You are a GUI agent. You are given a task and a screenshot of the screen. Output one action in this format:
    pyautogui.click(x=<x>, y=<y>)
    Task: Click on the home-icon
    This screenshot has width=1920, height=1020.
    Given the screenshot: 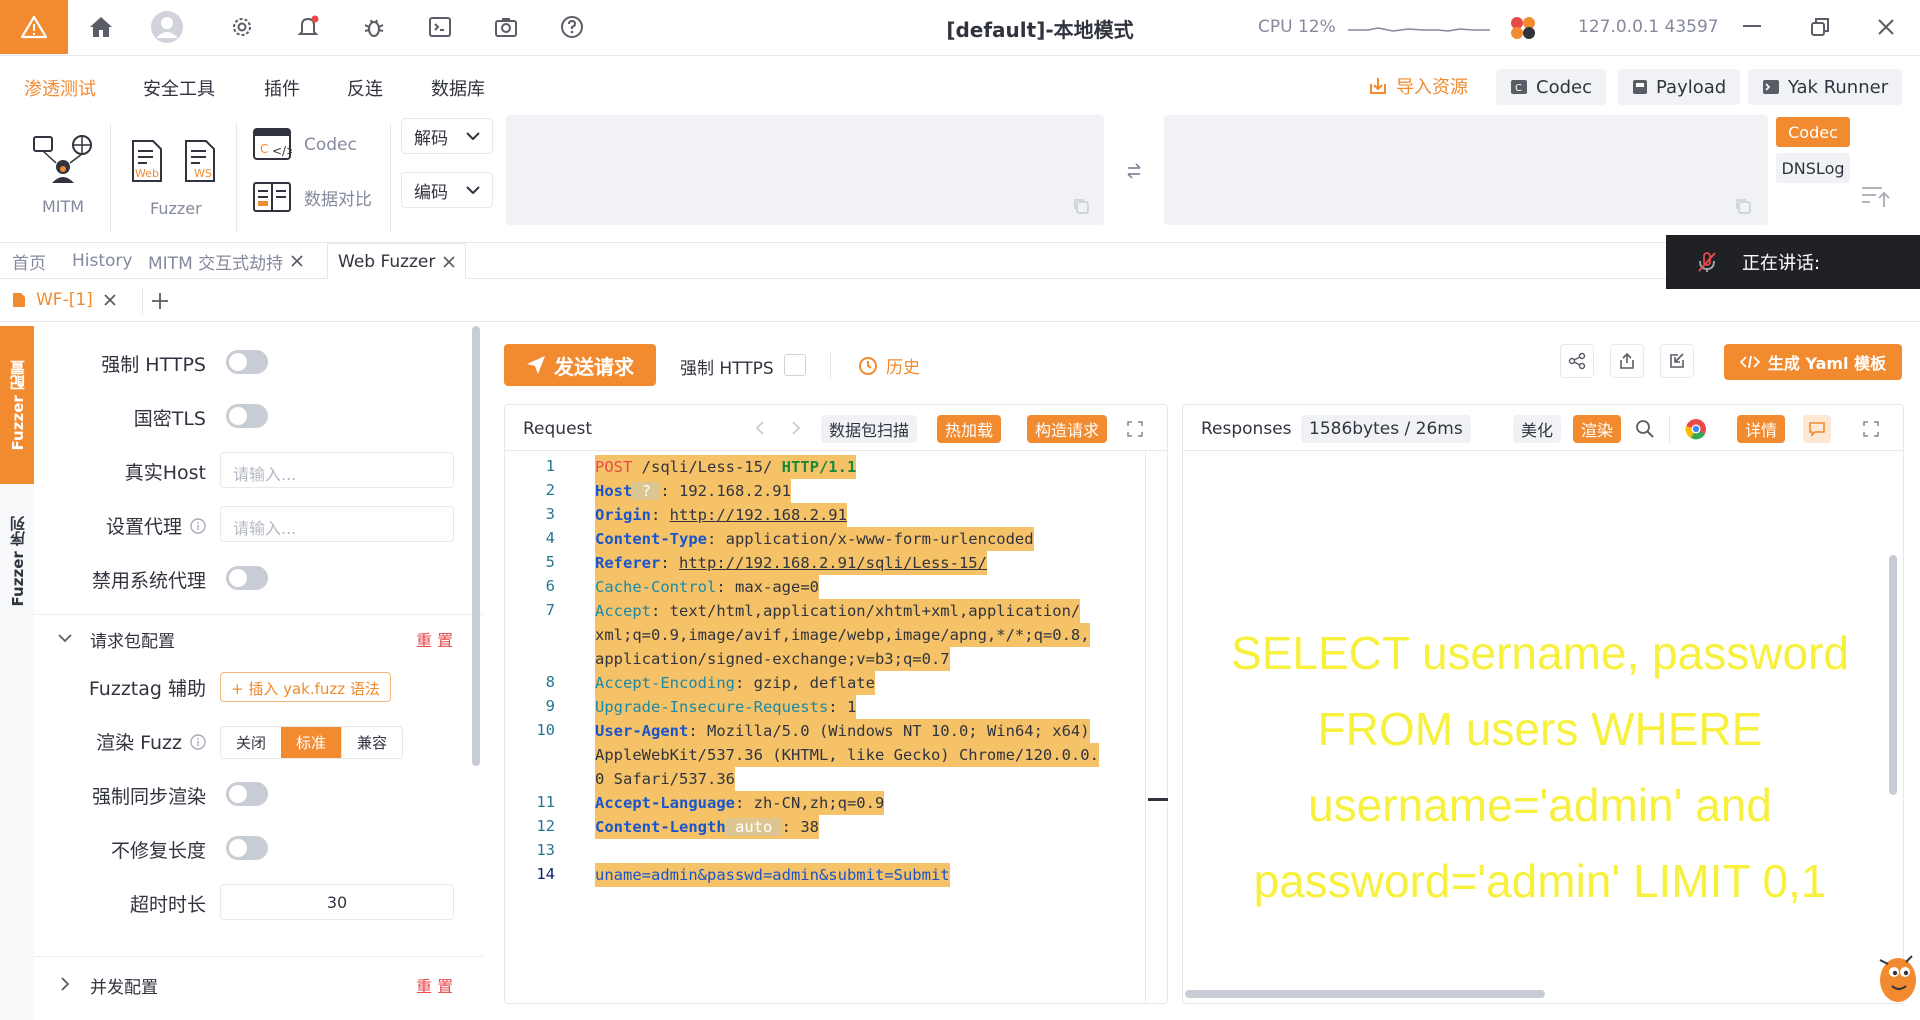 What is the action you would take?
    pyautogui.click(x=101, y=27)
    